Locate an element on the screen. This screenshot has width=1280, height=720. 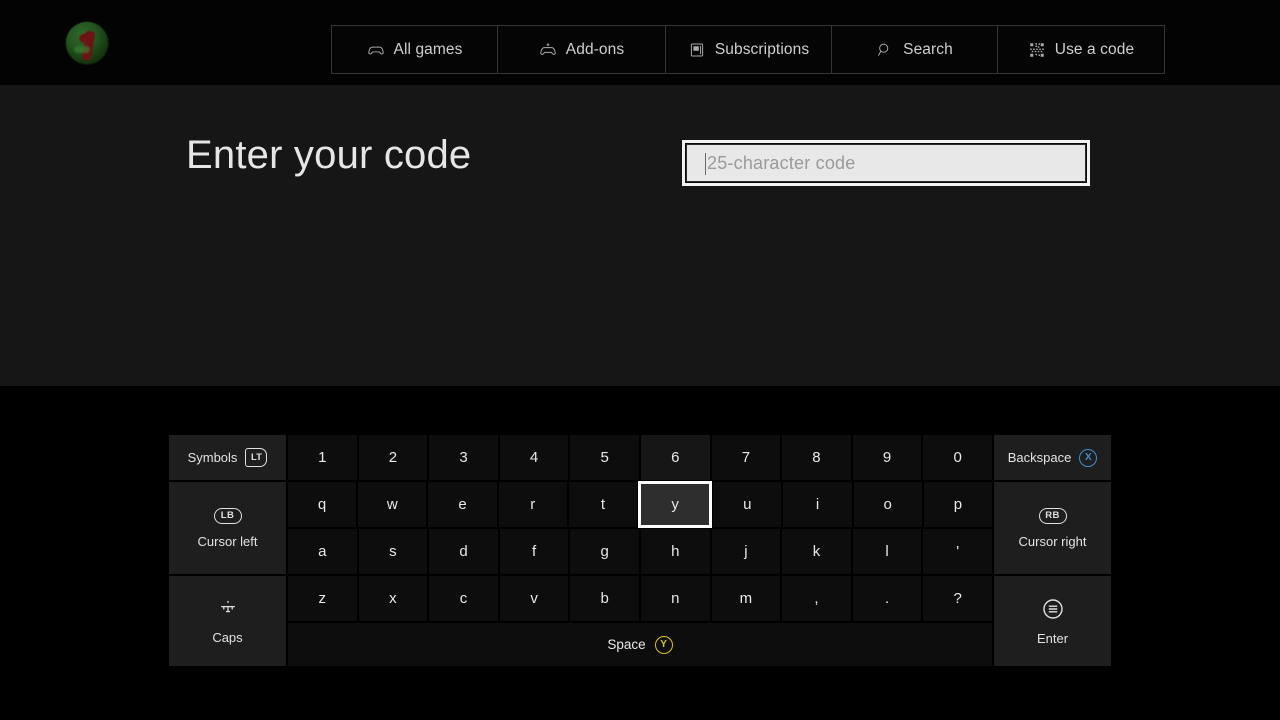
keyboard-row-bottom: z x c v b n m , . ? is located at coordinates (640, 598).